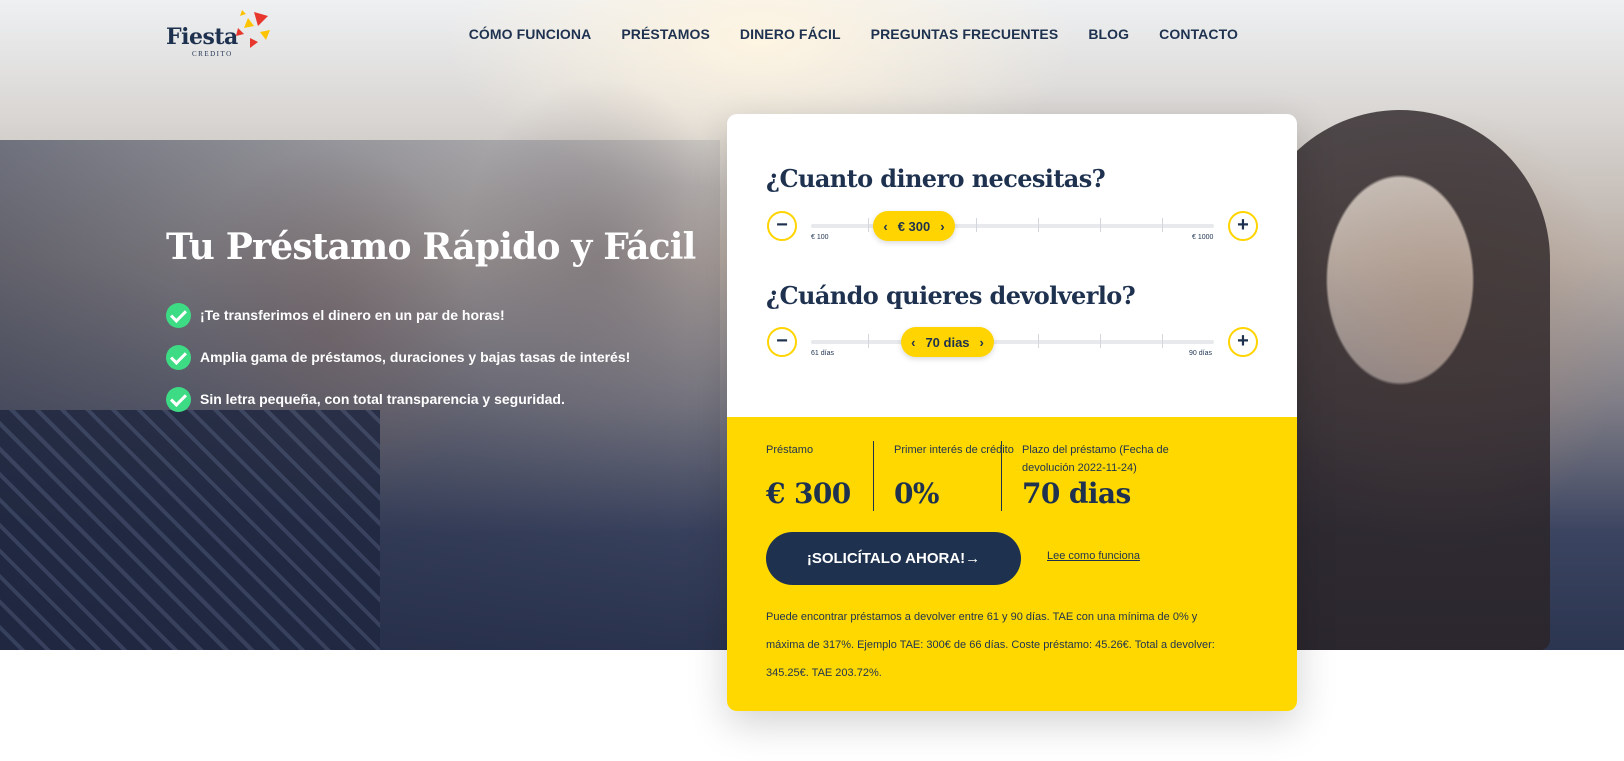 Image resolution: width=1624 pixels, height=761 pixels. I want to click on amount-slider-track, so click(1012, 225).